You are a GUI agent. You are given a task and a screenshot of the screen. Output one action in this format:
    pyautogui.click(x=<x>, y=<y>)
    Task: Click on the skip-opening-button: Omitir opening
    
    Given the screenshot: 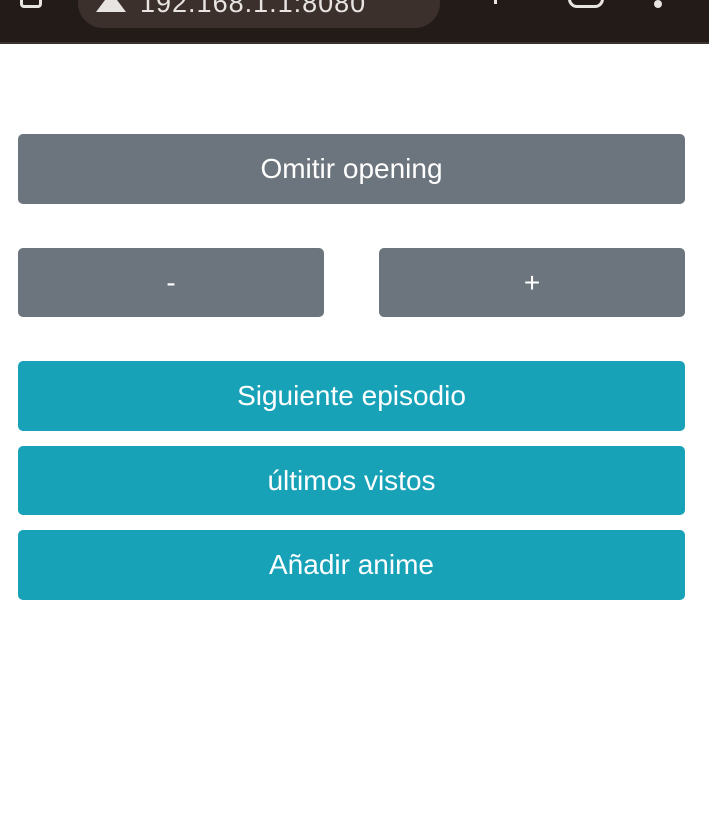 What is the action you would take?
    pyautogui.click(x=351, y=169)
    